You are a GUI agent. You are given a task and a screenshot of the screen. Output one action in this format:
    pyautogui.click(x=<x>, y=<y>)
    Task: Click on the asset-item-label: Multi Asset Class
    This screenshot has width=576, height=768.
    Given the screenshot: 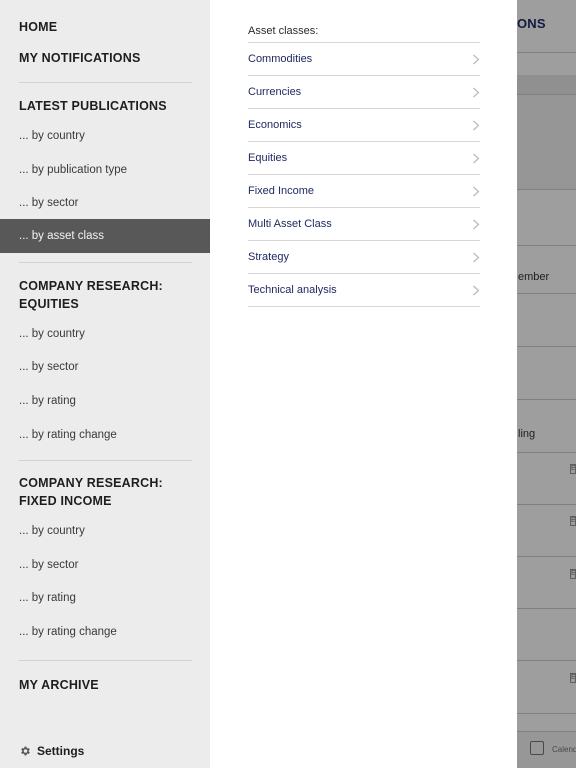 What is the action you would take?
    pyautogui.click(x=290, y=224)
    